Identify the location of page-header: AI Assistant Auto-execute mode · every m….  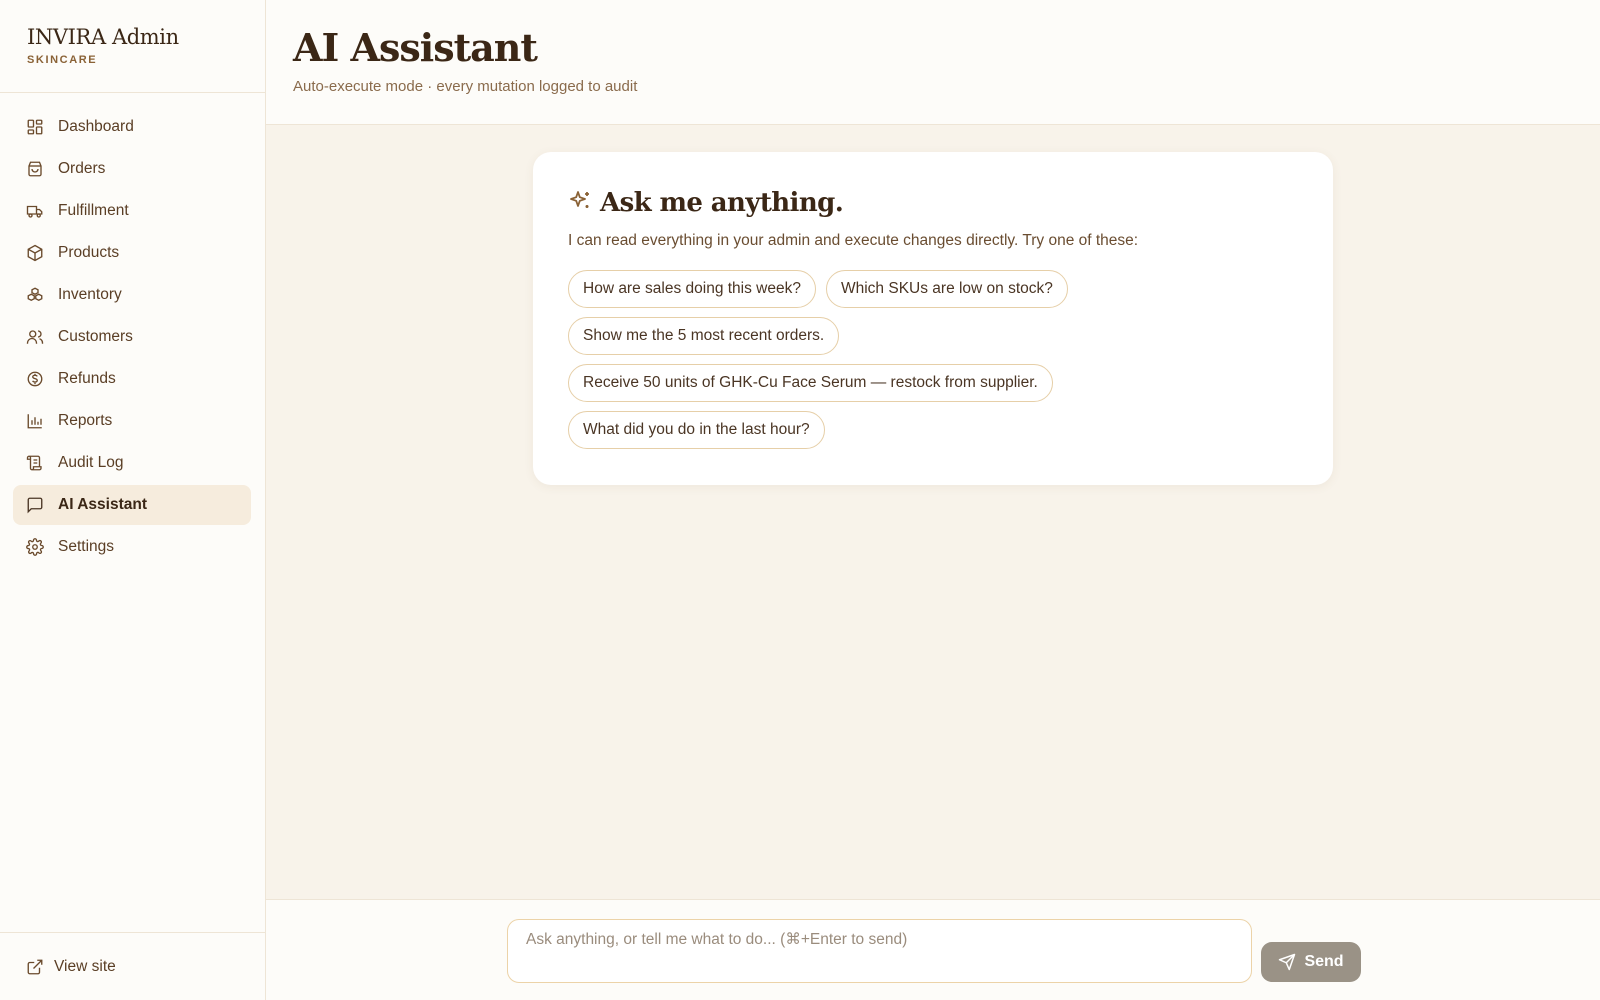
(933, 62).